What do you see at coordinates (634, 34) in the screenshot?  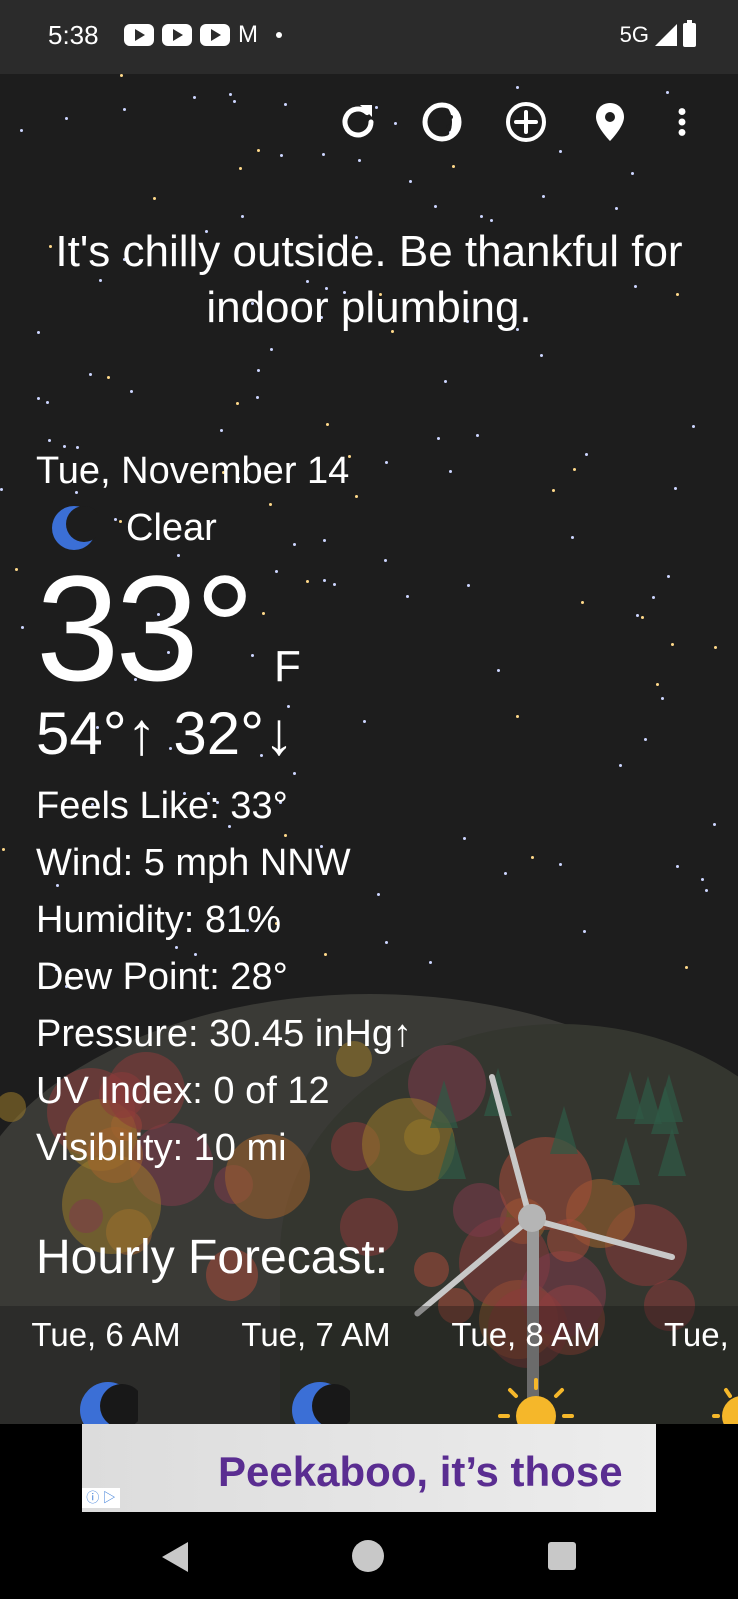 I see `network-type: 5G` at bounding box center [634, 34].